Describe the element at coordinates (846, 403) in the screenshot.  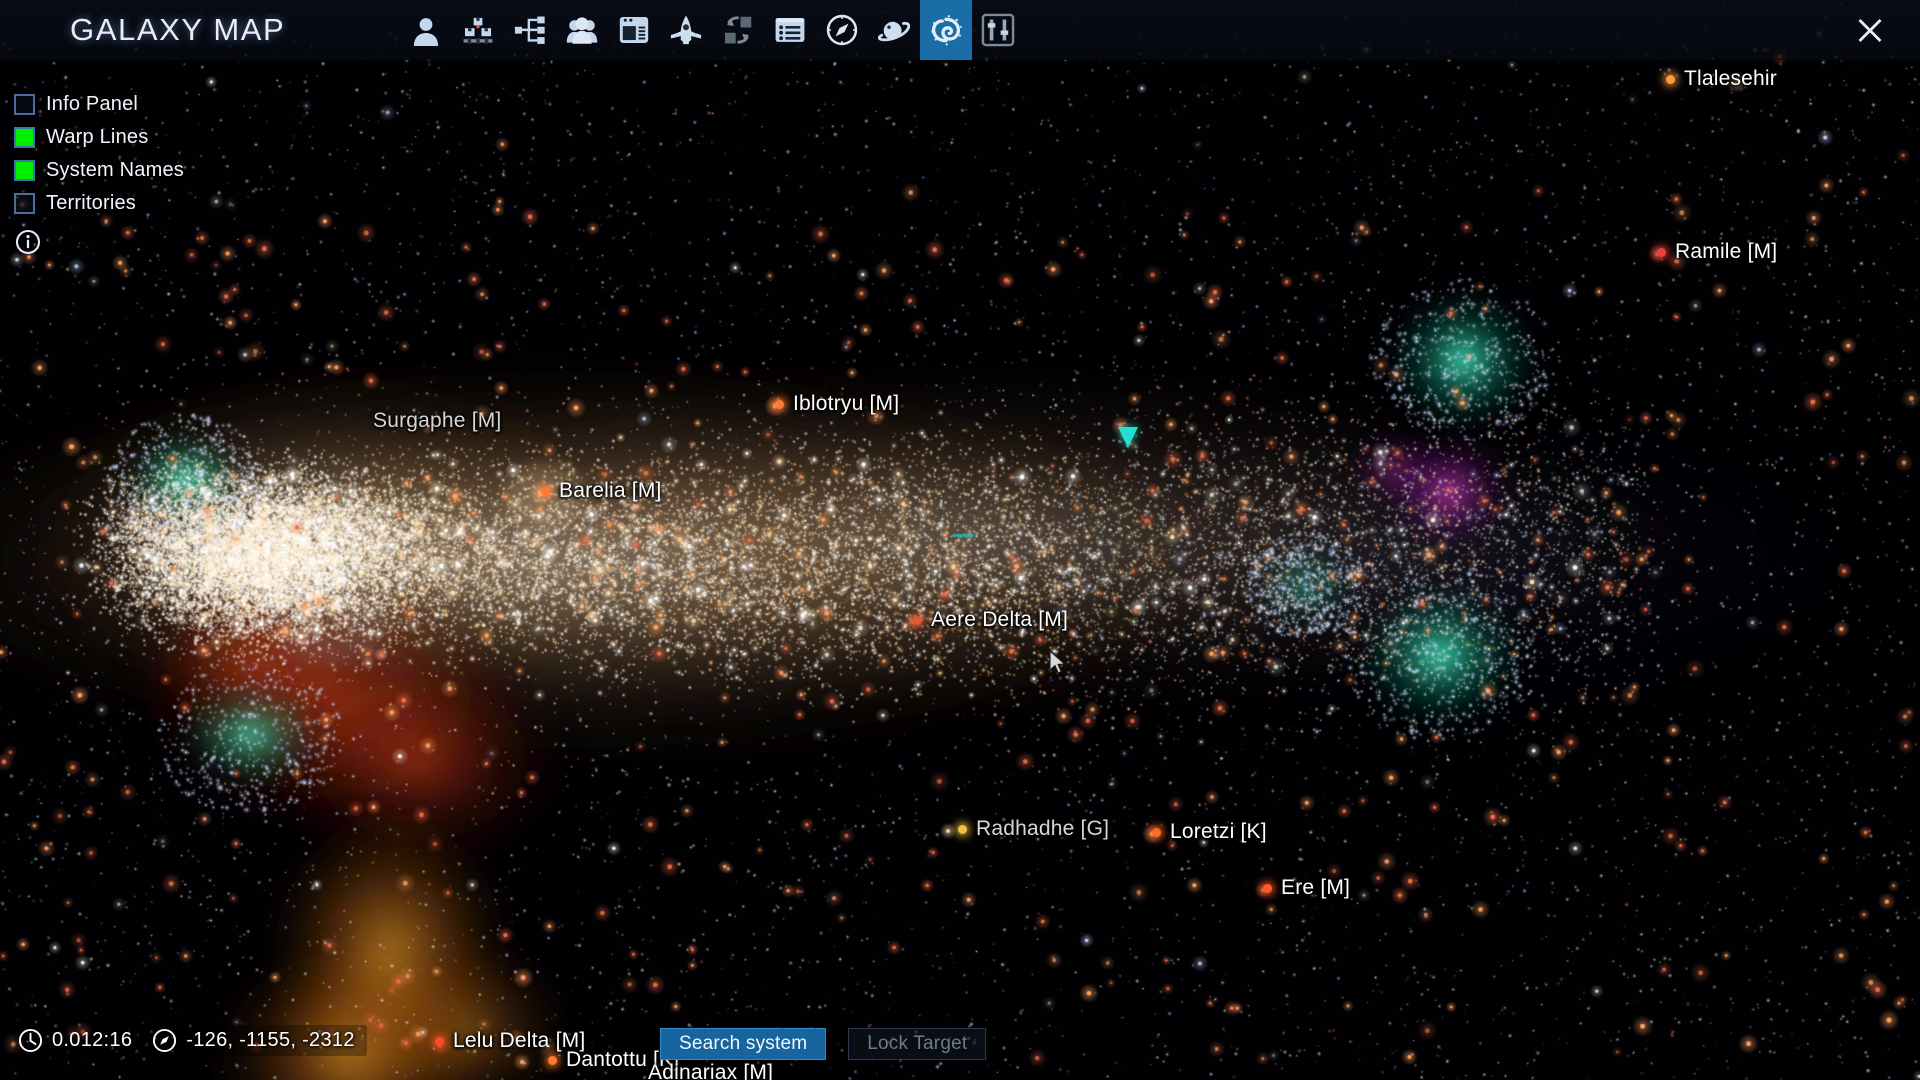
I see `system-name: Iblotryu [M]` at that location.